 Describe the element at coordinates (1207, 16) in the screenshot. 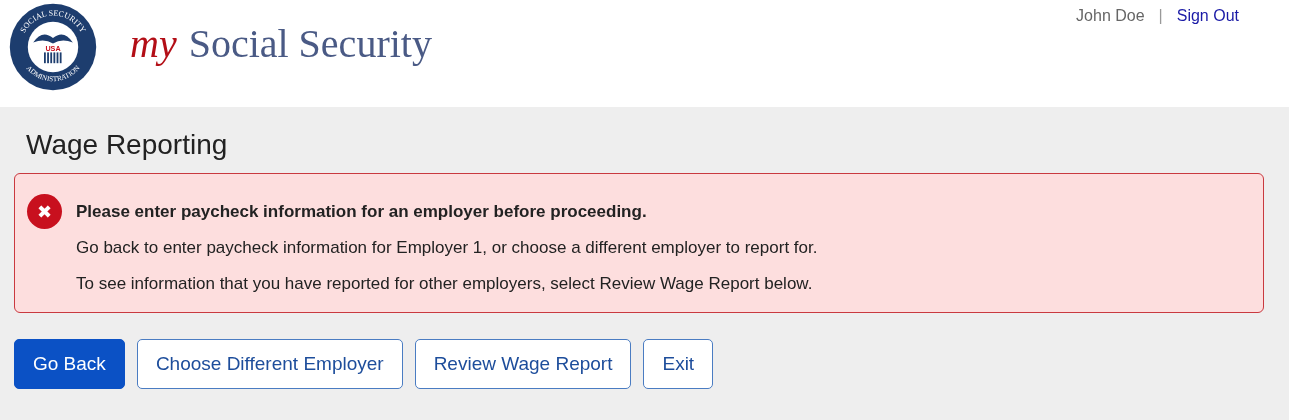

I see `sign-out-link: Sign Out` at that location.